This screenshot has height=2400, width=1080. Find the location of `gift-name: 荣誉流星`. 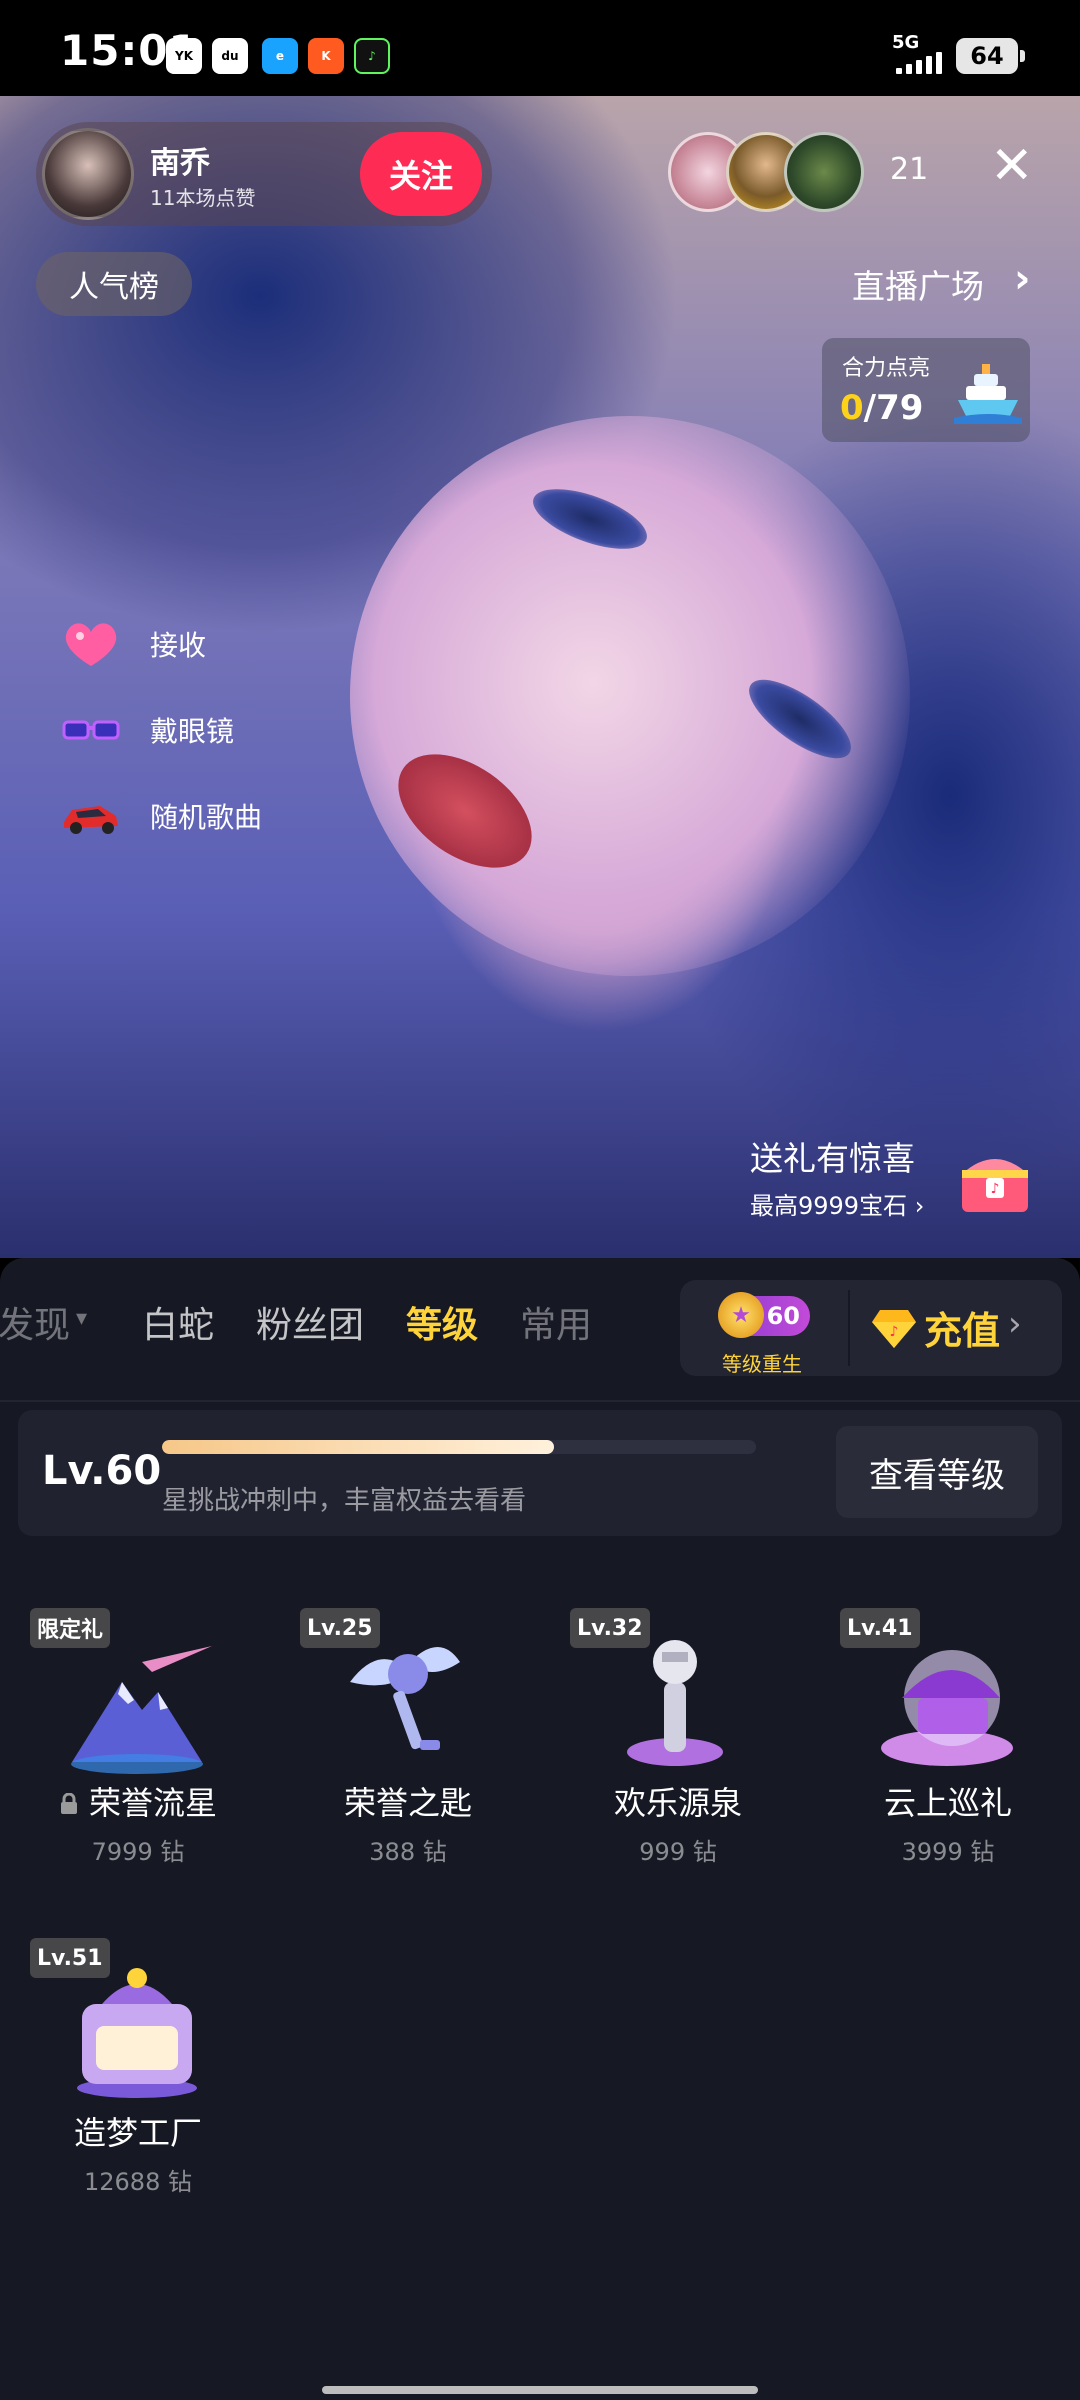

gift-name: 荣誉流星 is located at coordinates (138, 1801).